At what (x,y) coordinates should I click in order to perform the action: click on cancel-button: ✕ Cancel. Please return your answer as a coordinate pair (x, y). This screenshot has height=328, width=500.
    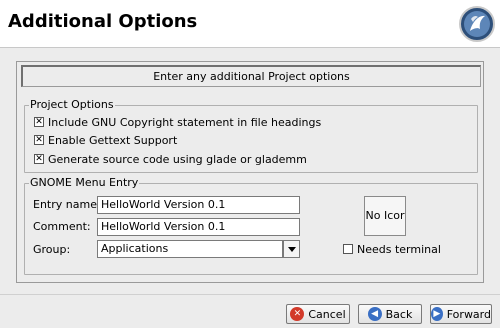
    Looking at the image, I should click on (318, 314).